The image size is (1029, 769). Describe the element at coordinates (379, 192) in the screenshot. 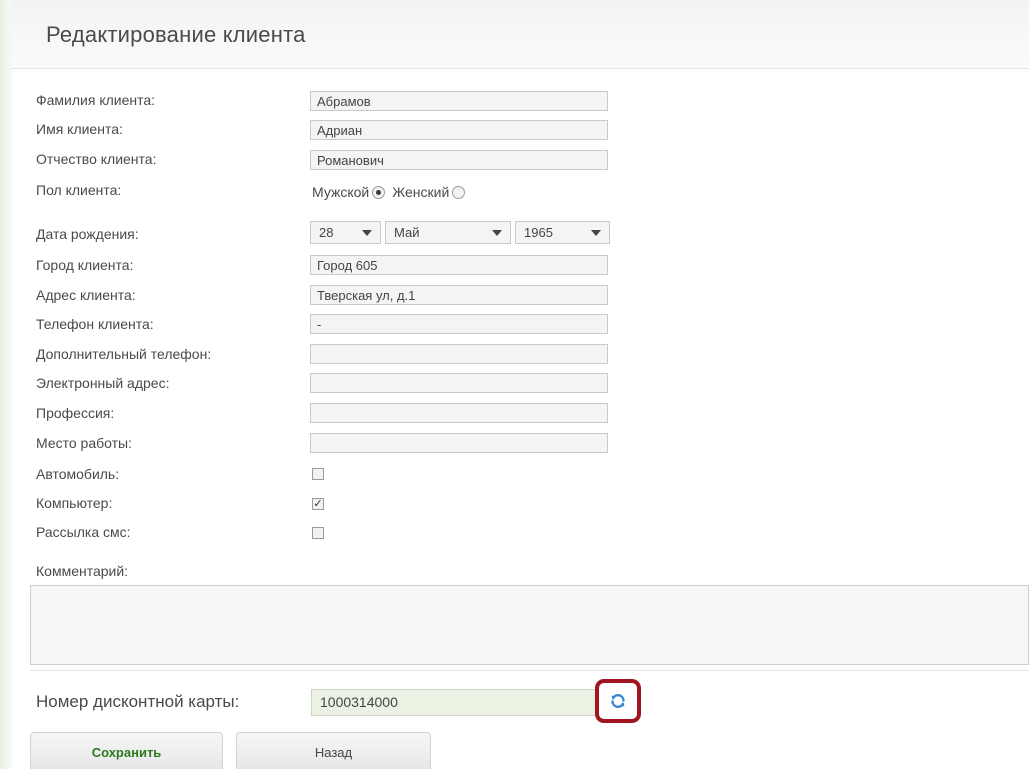

I see `gender-male-radio` at that location.